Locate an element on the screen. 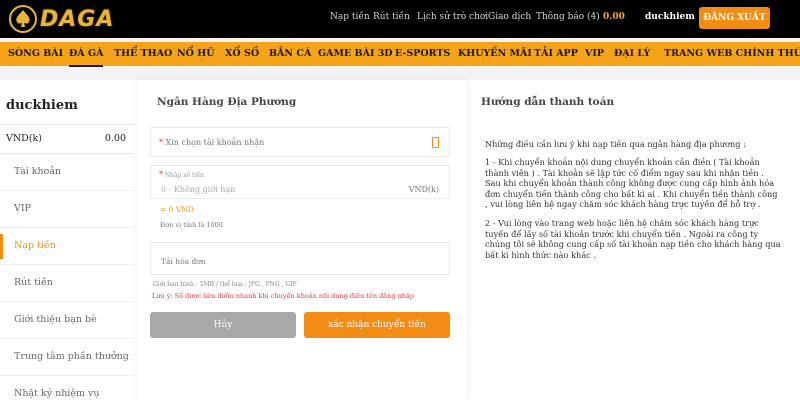 This screenshot has height=400, width=800. nav-item-3d-cards: GAME BÀI 3D is located at coordinates (355, 53).